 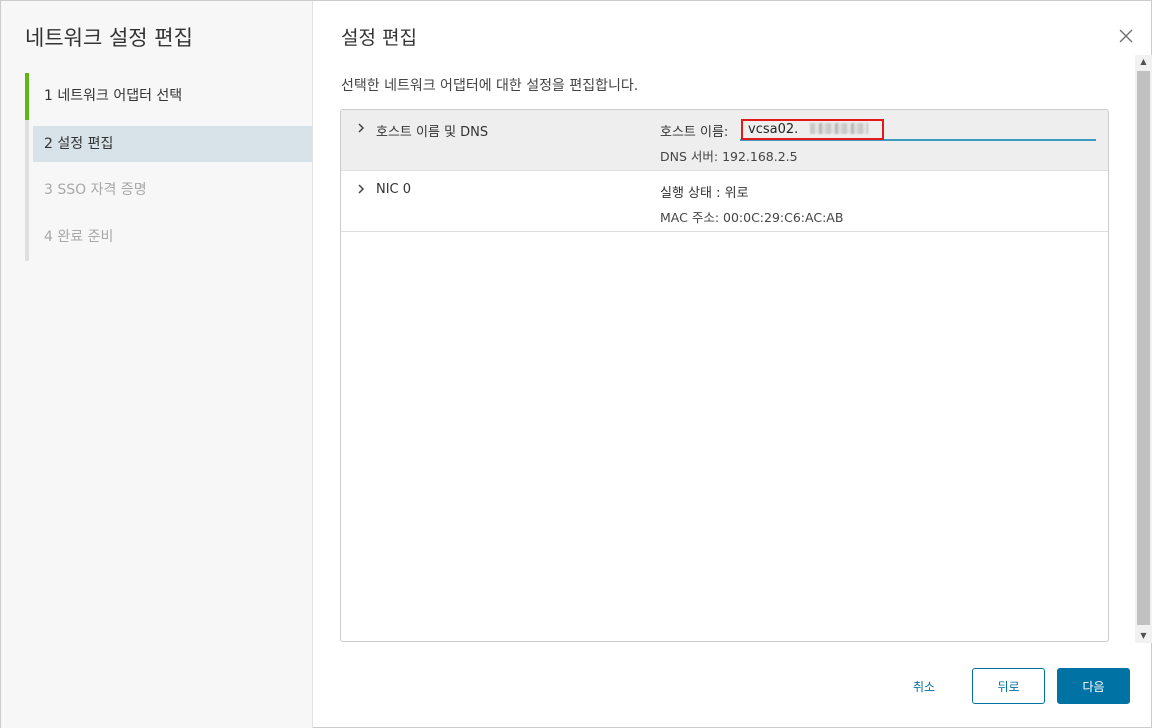 I want to click on hostname-input, so click(x=918, y=130).